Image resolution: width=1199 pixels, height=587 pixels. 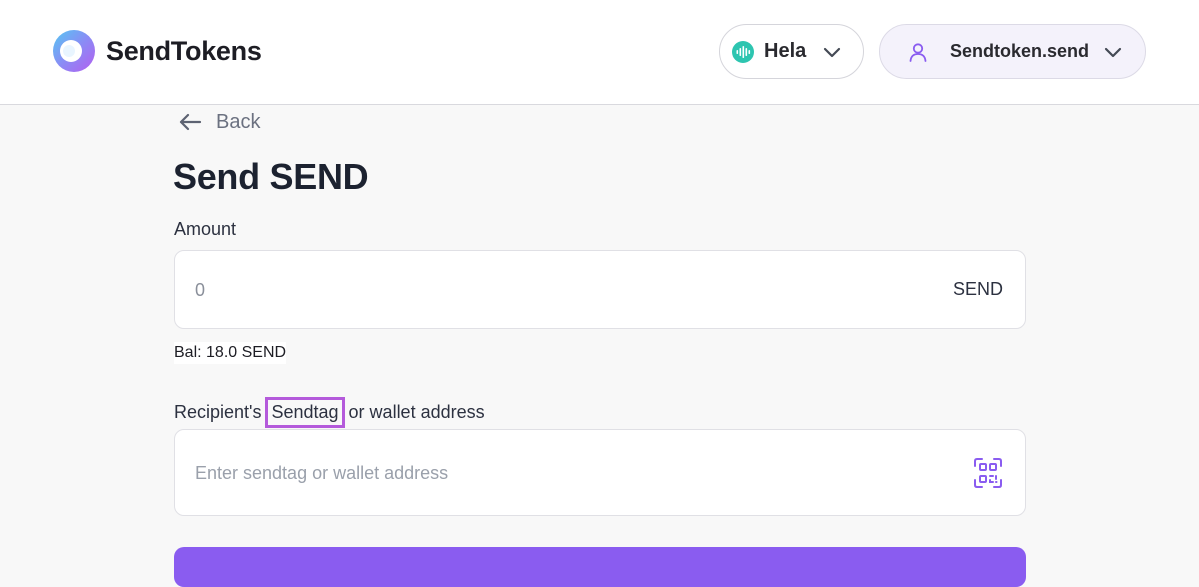 I want to click on recipient-field, so click(x=600, y=472).